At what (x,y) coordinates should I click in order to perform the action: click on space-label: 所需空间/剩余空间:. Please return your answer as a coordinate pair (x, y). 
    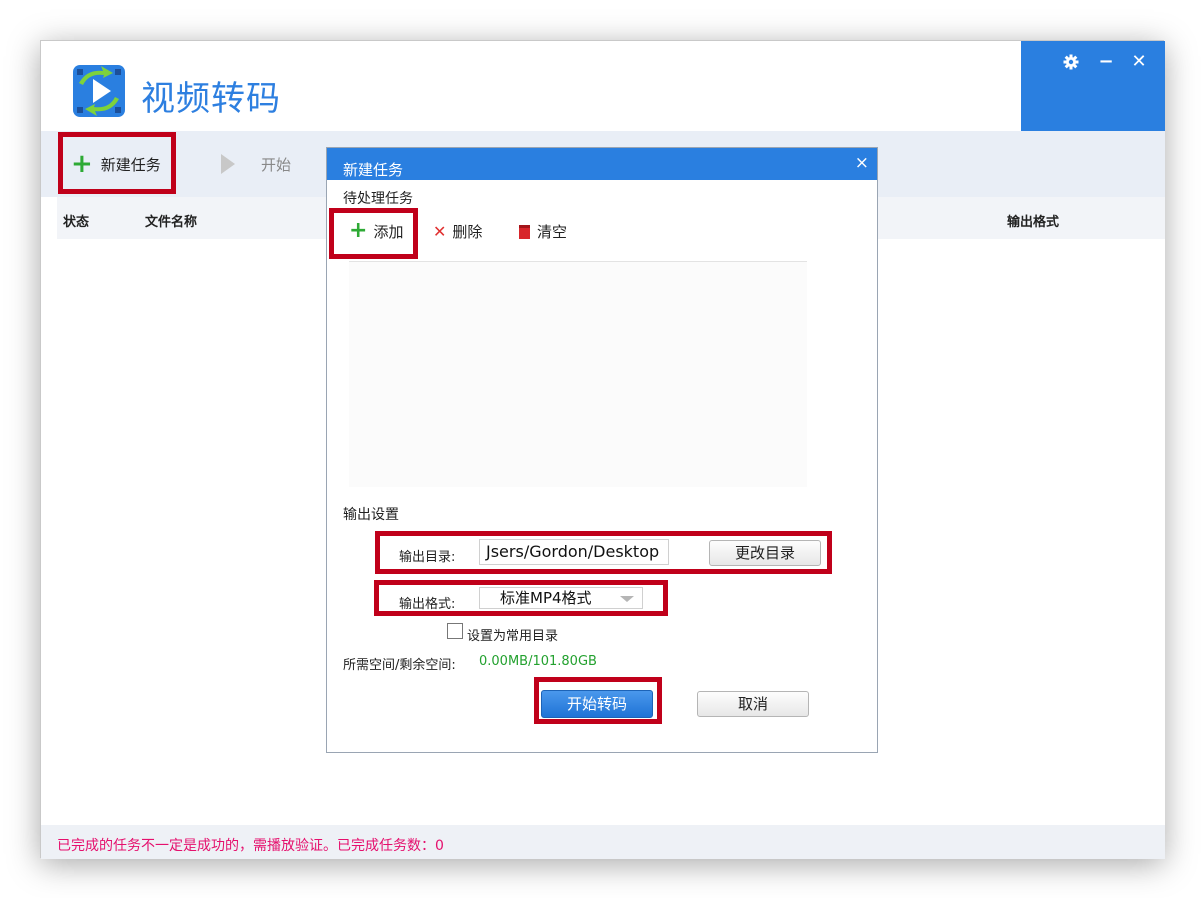
    Looking at the image, I should click on (399, 665).